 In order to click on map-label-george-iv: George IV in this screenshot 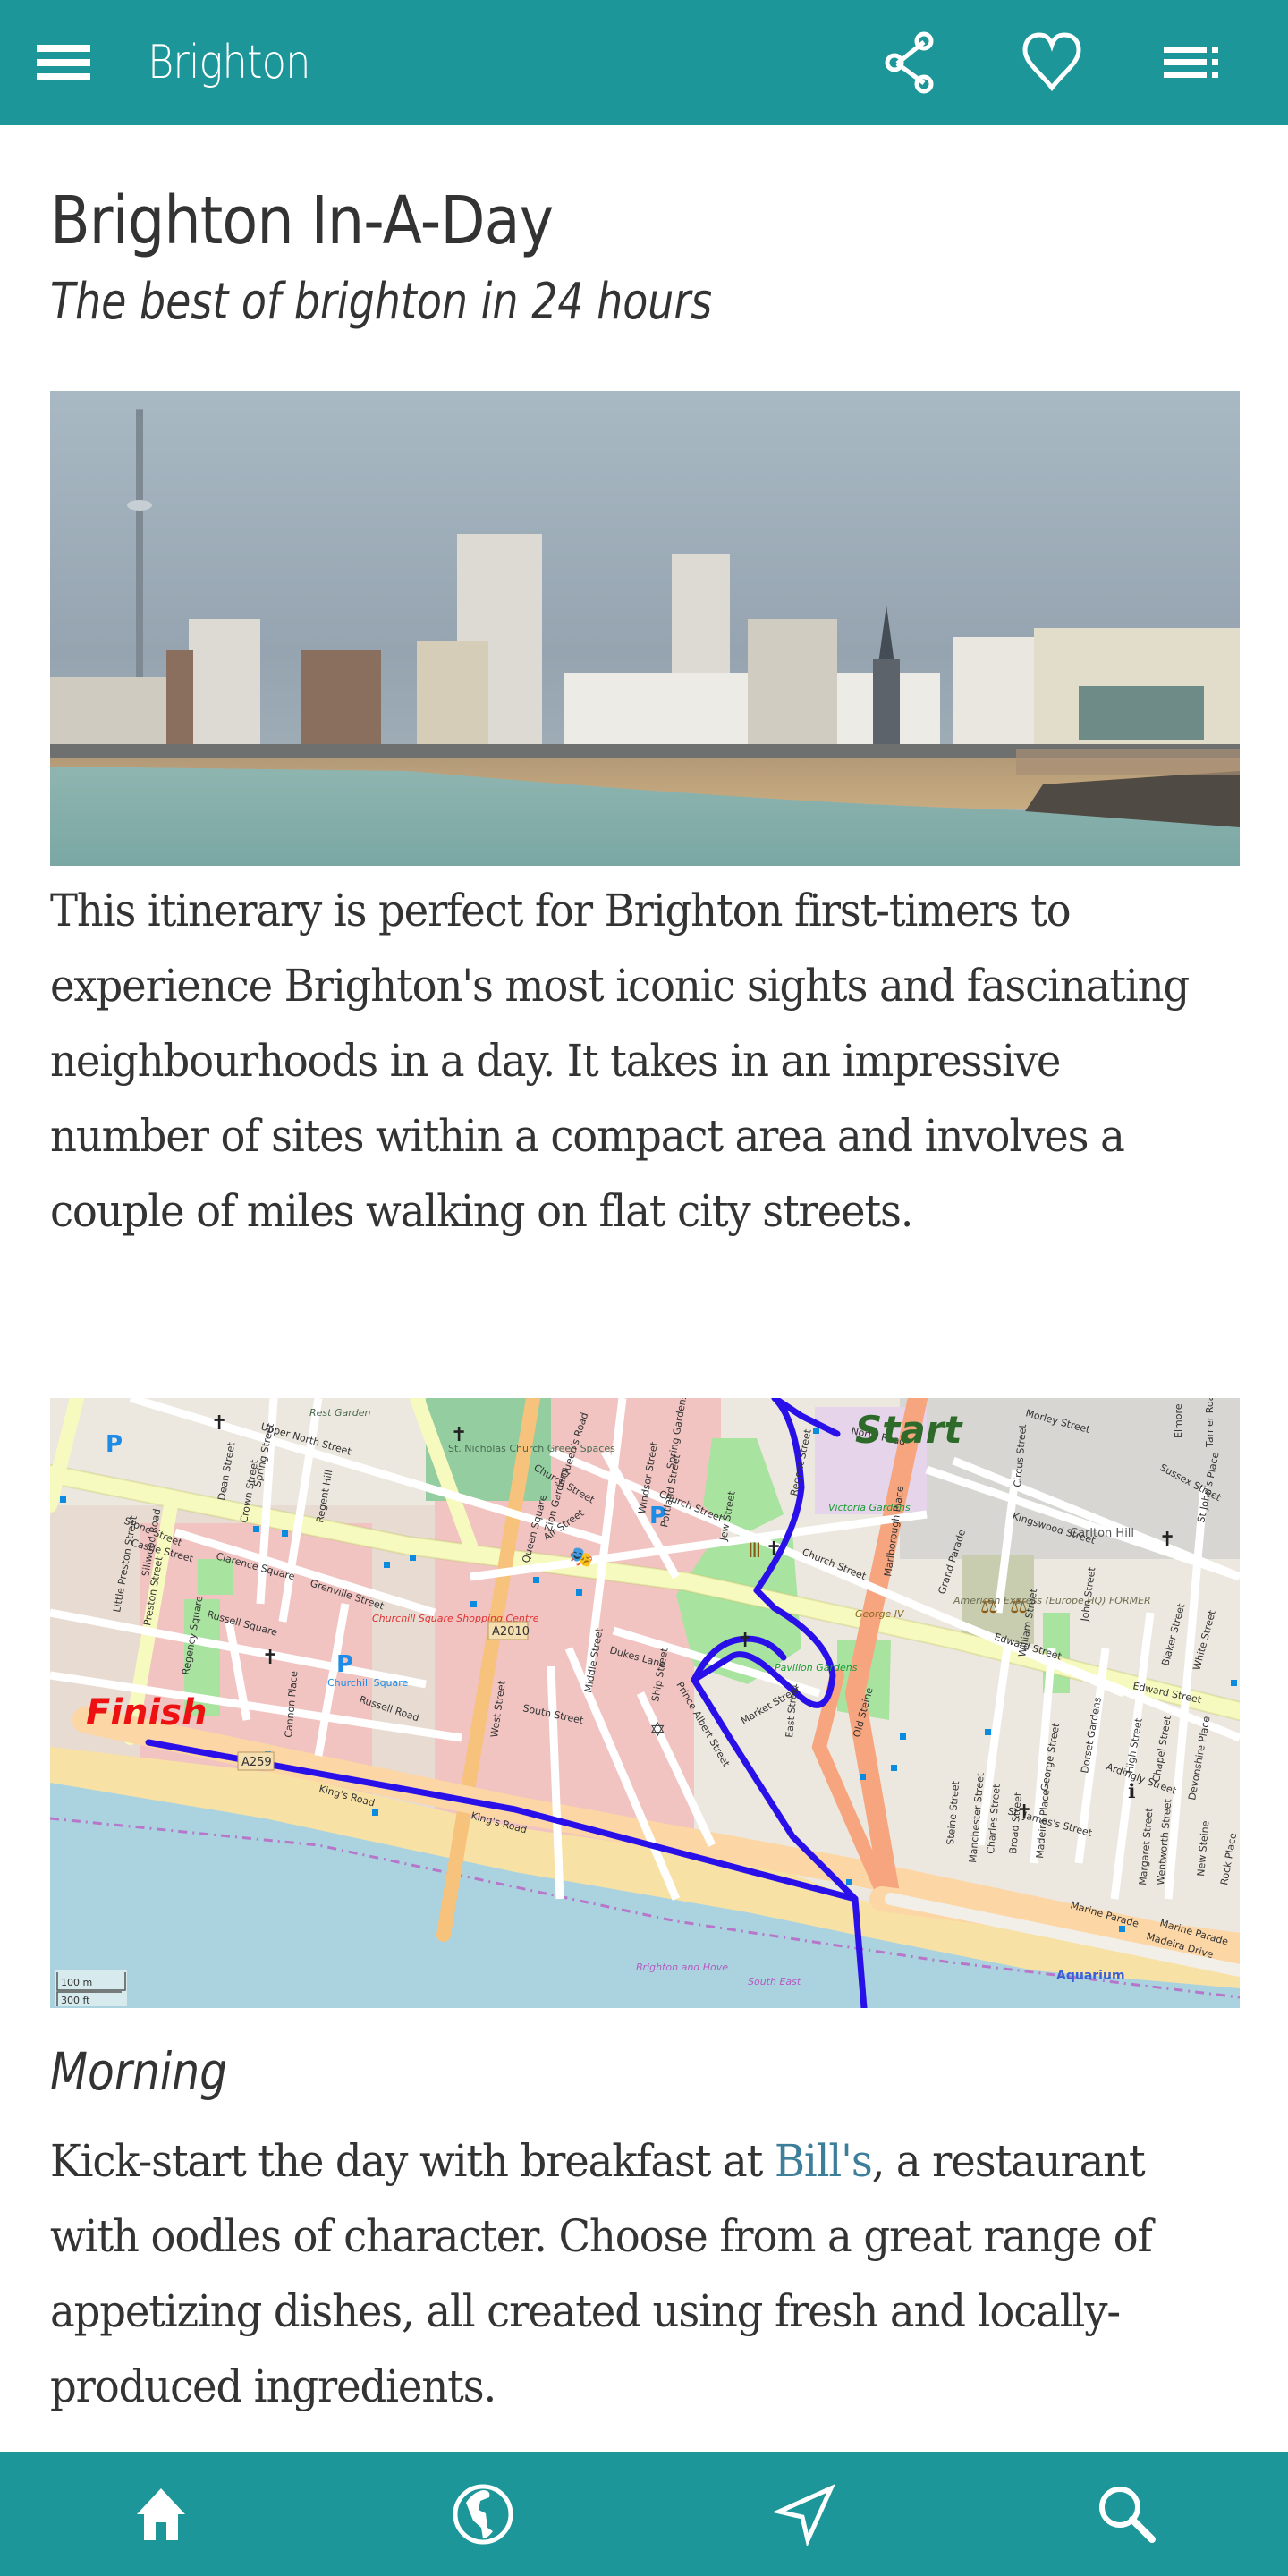, I will do `click(880, 1614)`.